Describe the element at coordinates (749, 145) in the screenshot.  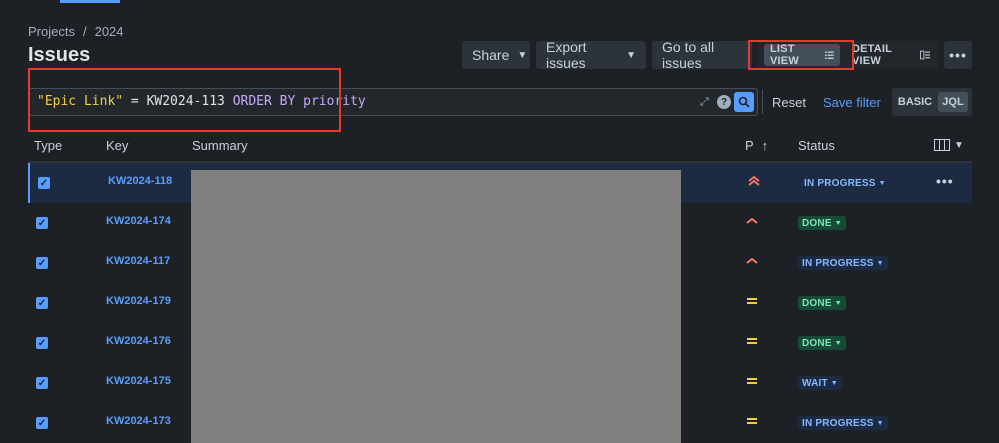
I see `priority-header-label: P` at that location.